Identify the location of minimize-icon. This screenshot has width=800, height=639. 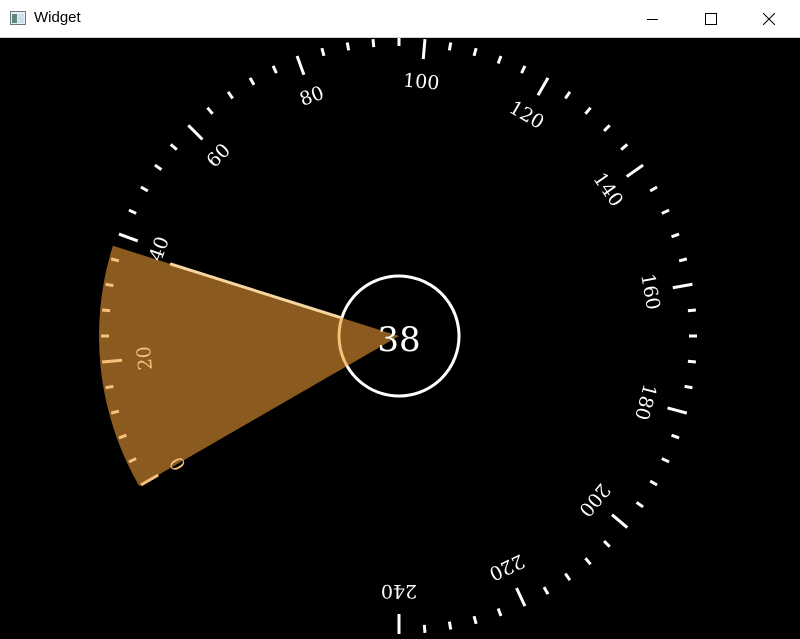
(652, 19).